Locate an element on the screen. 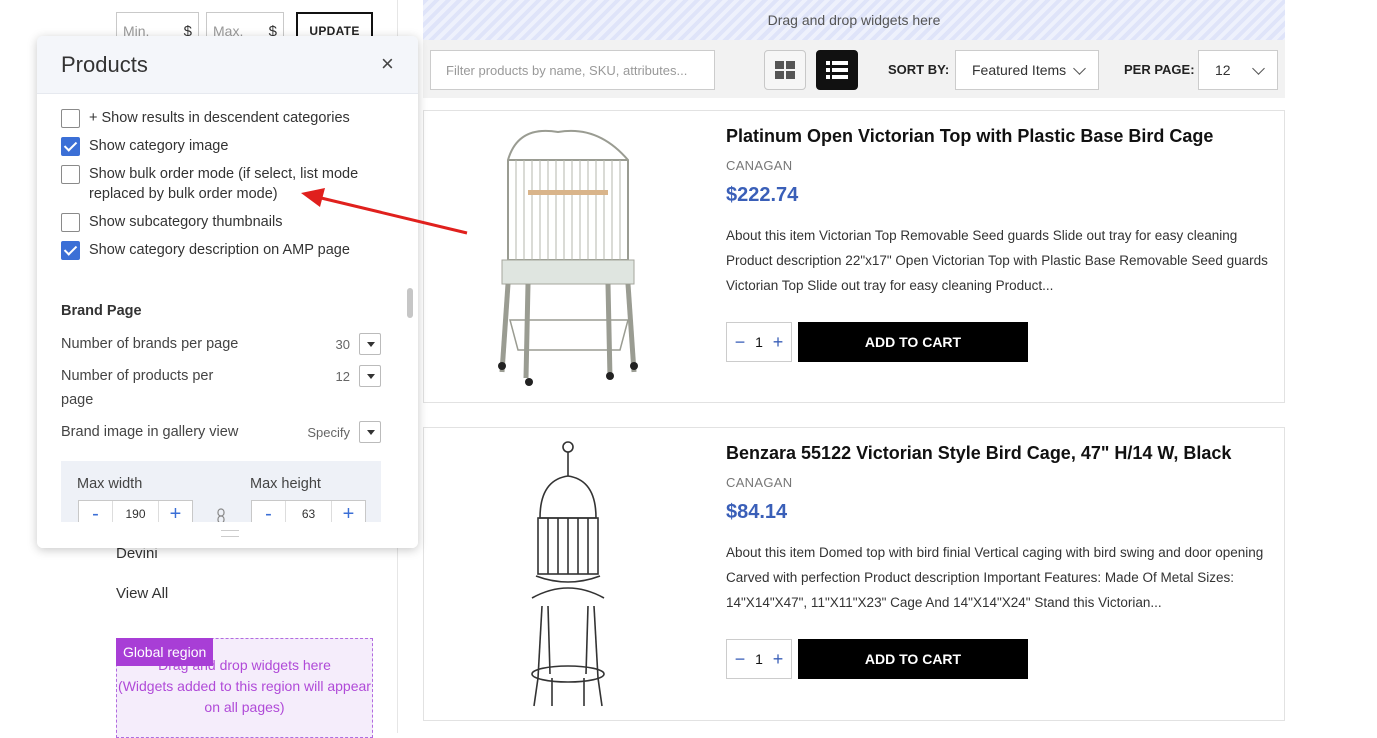 This screenshot has width=1377, height=738. per-page-value: 12 is located at coordinates (1223, 70).